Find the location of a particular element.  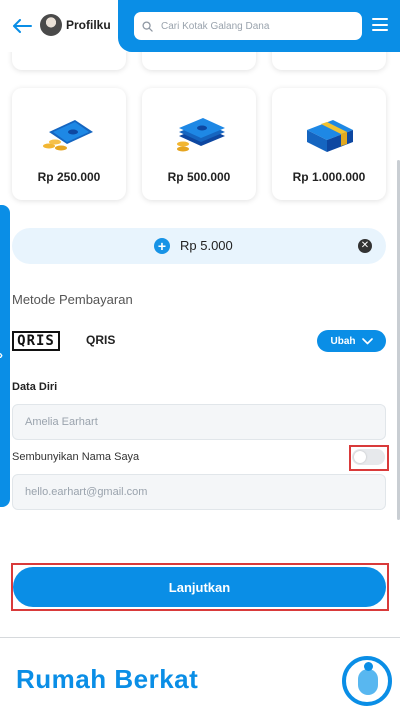

side-drawer-handle: › is located at coordinates (5, 356).